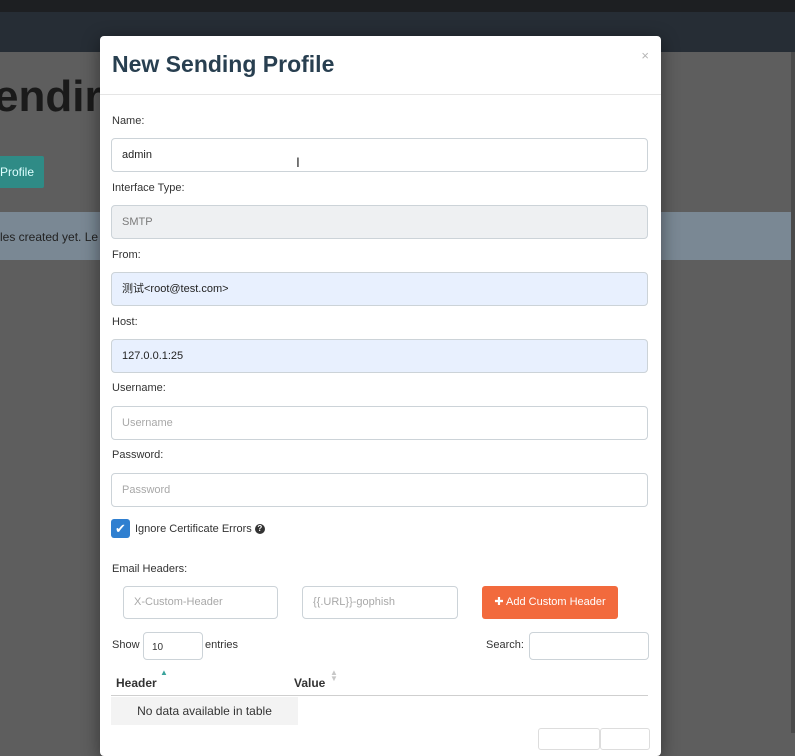  I want to click on entries-label: entries, so click(222, 645).